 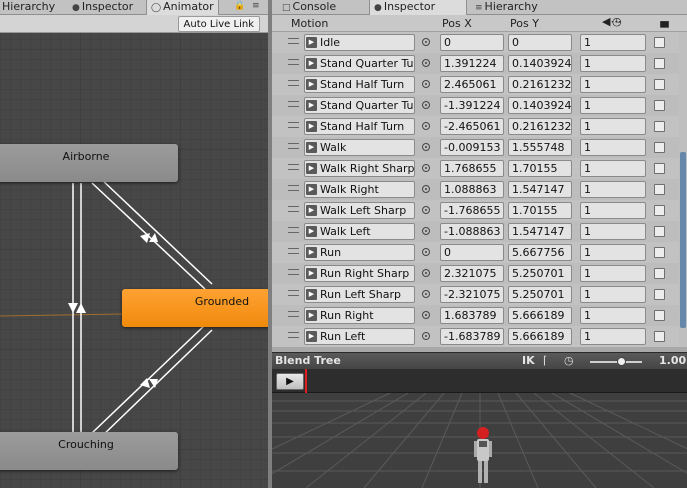 I want to click on motion-row: ▶ Run Left -1.683789 5.666189 1, so click(x=475, y=336).